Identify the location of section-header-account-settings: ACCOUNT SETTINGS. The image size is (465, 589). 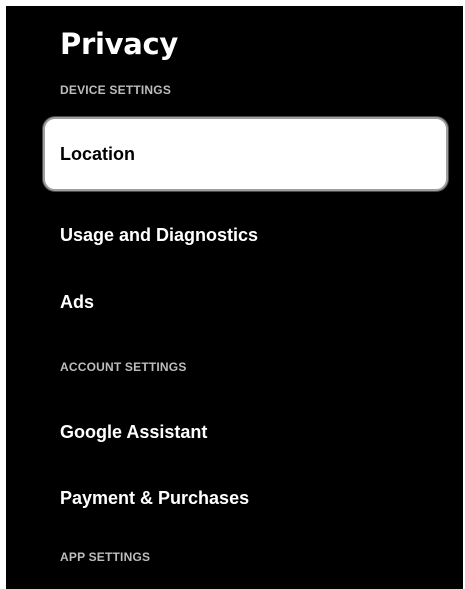
(123, 367).